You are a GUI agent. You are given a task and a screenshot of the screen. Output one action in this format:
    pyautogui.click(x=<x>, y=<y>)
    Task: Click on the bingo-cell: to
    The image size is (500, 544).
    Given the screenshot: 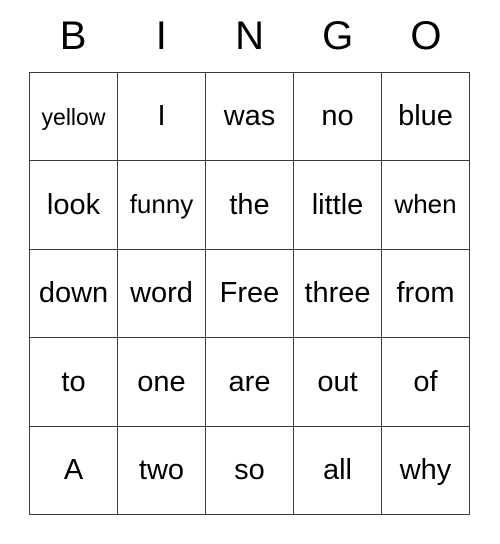 What is the action you would take?
    pyautogui.click(x=74, y=382)
    